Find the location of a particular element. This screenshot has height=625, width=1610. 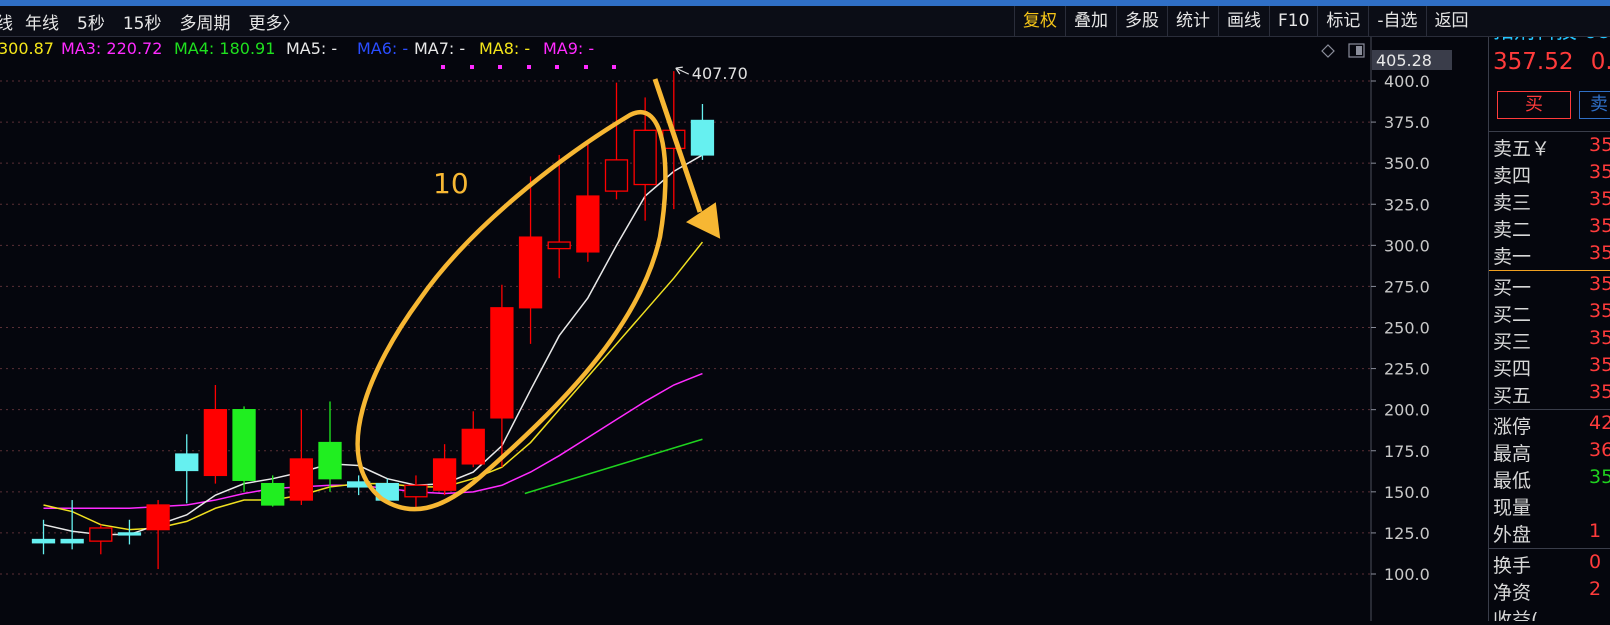

y-tick-label: 150.0 is located at coordinates (1407, 492).